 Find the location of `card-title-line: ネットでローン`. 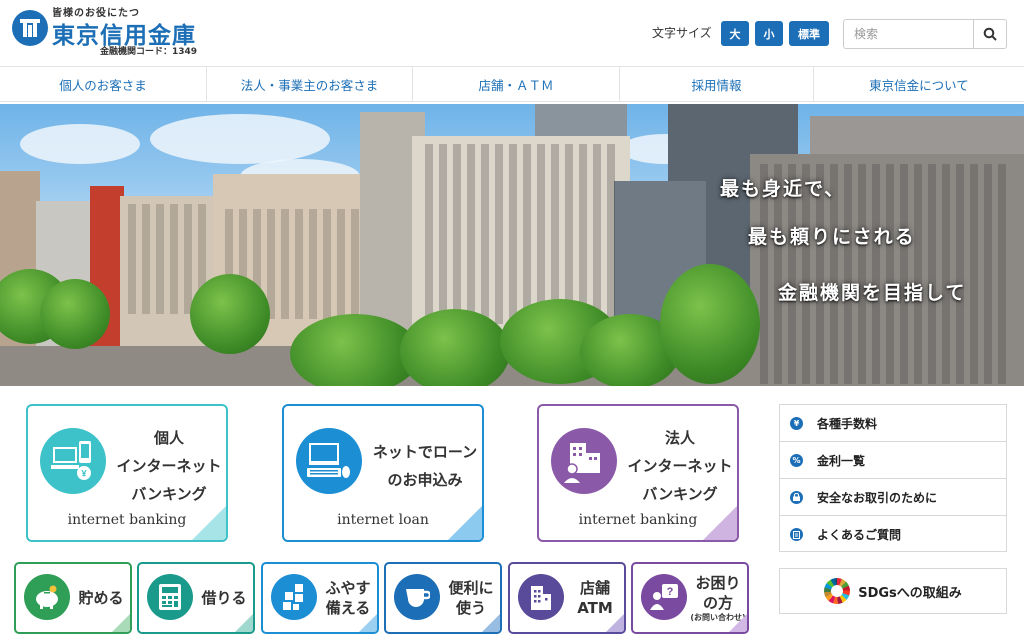

card-title-line: ネットでローン is located at coordinates (425, 452).